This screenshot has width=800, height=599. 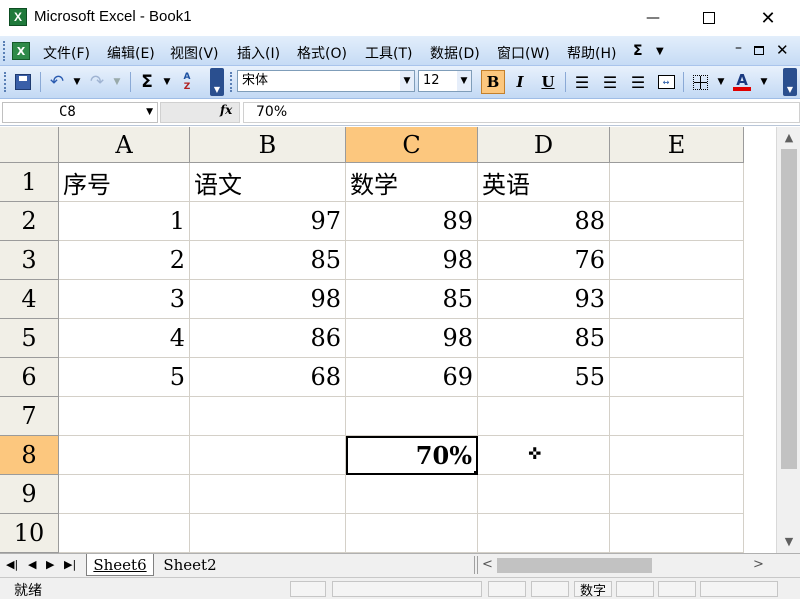 What do you see at coordinates (388, 53) in the screenshot?
I see `menu-tools: 工具(T)` at bounding box center [388, 53].